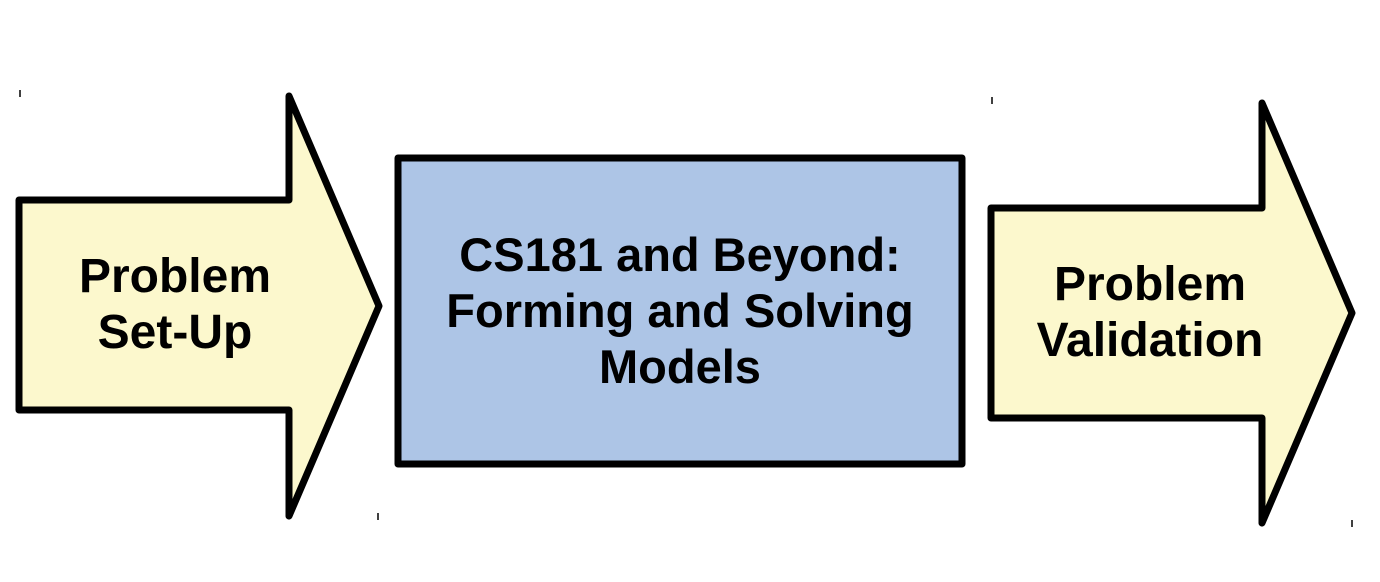 This screenshot has height=582, width=1380. Describe the element at coordinates (175, 332) in the screenshot. I see `problem-setup-line2: Set-Up` at that location.